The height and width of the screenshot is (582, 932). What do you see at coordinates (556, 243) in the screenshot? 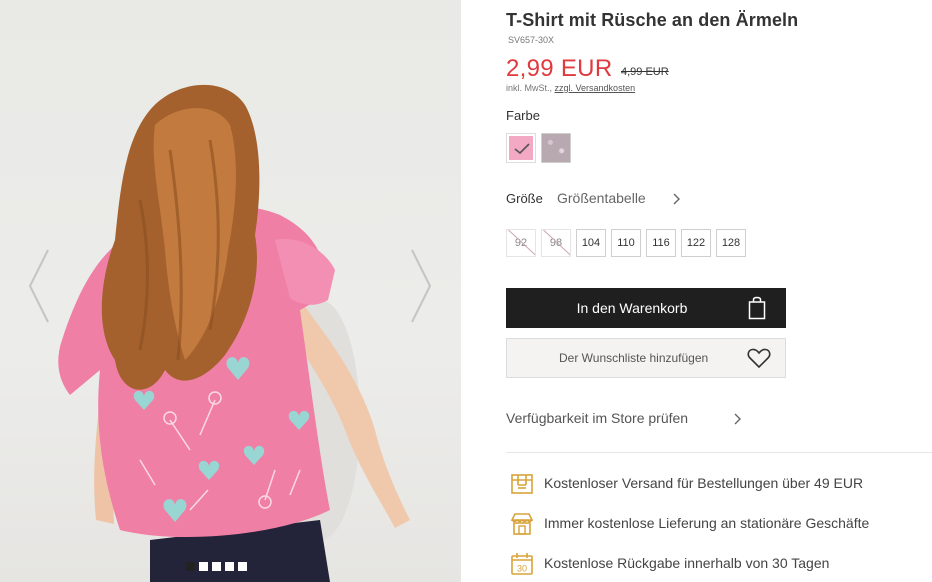
I see `size-option-98: 98` at bounding box center [556, 243].